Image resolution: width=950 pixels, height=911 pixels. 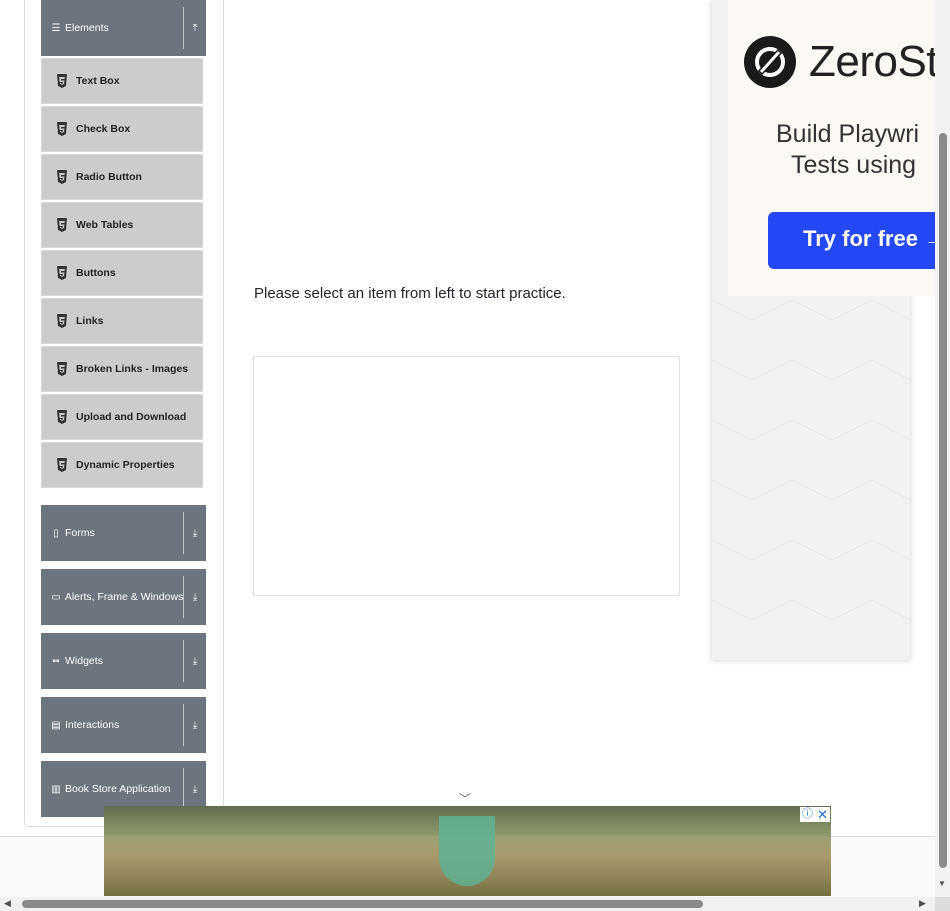 I want to click on sidebar-item-label: Links, so click(x=90, y=321).